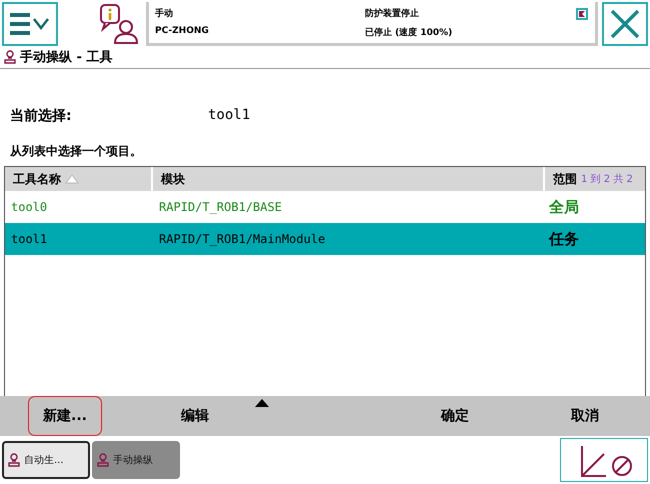 This screenshot has height=484, width=650. Describe the element at coordinates (41, 116) in the screenshot. I see `current-selection-label: 当前选择:` at that location.